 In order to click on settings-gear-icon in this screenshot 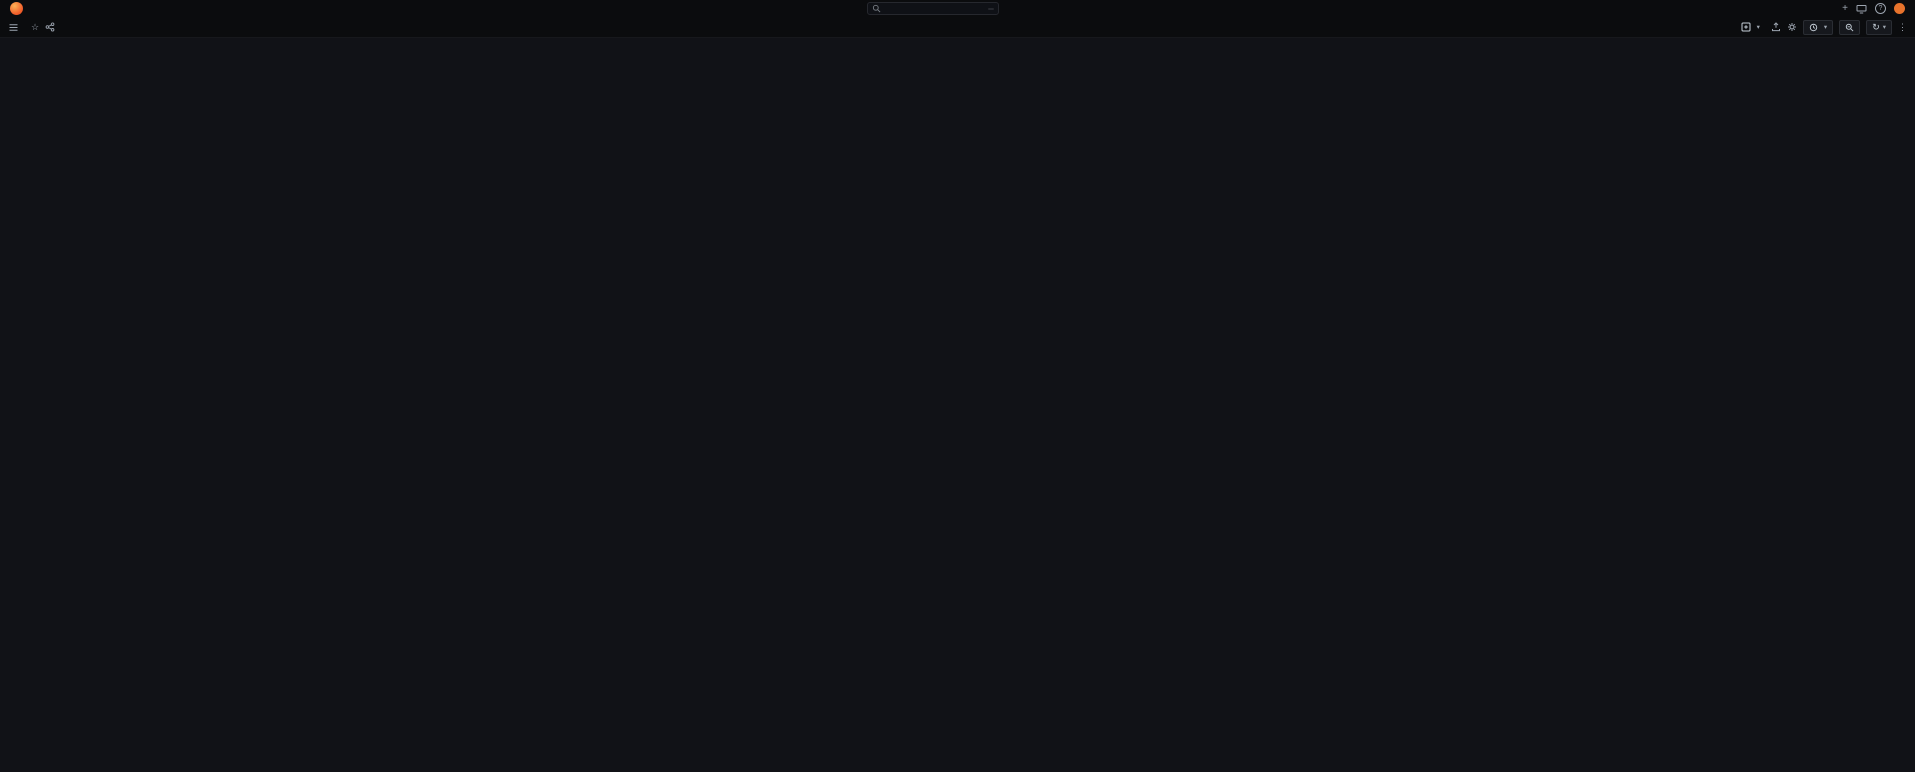, I will do `click(1792, 27)`.